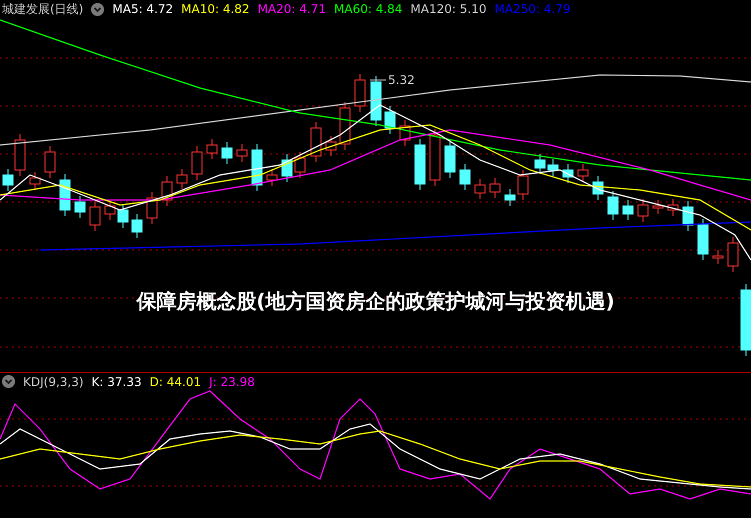 The image size is (751, 518). I want to click on indicator-title: KDJ(9,3,3), so click(53, 381).